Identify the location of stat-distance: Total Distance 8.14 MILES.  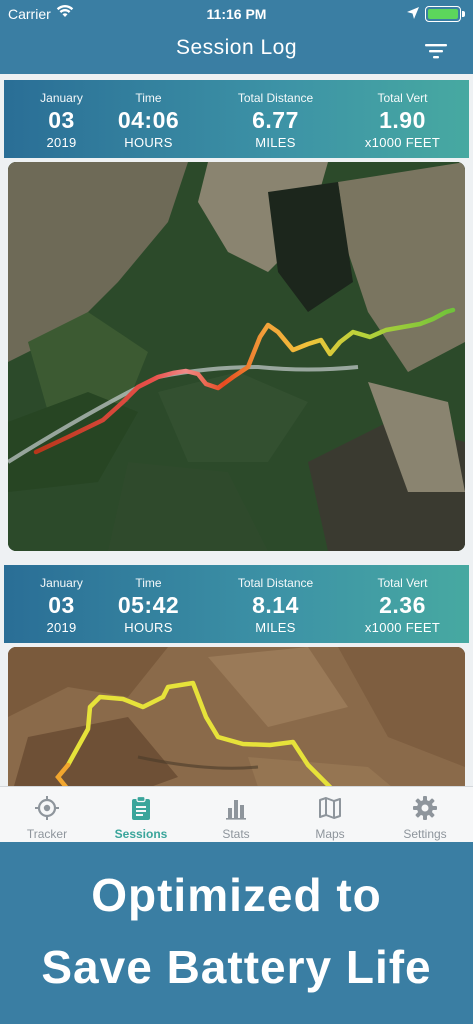
(275, 600).